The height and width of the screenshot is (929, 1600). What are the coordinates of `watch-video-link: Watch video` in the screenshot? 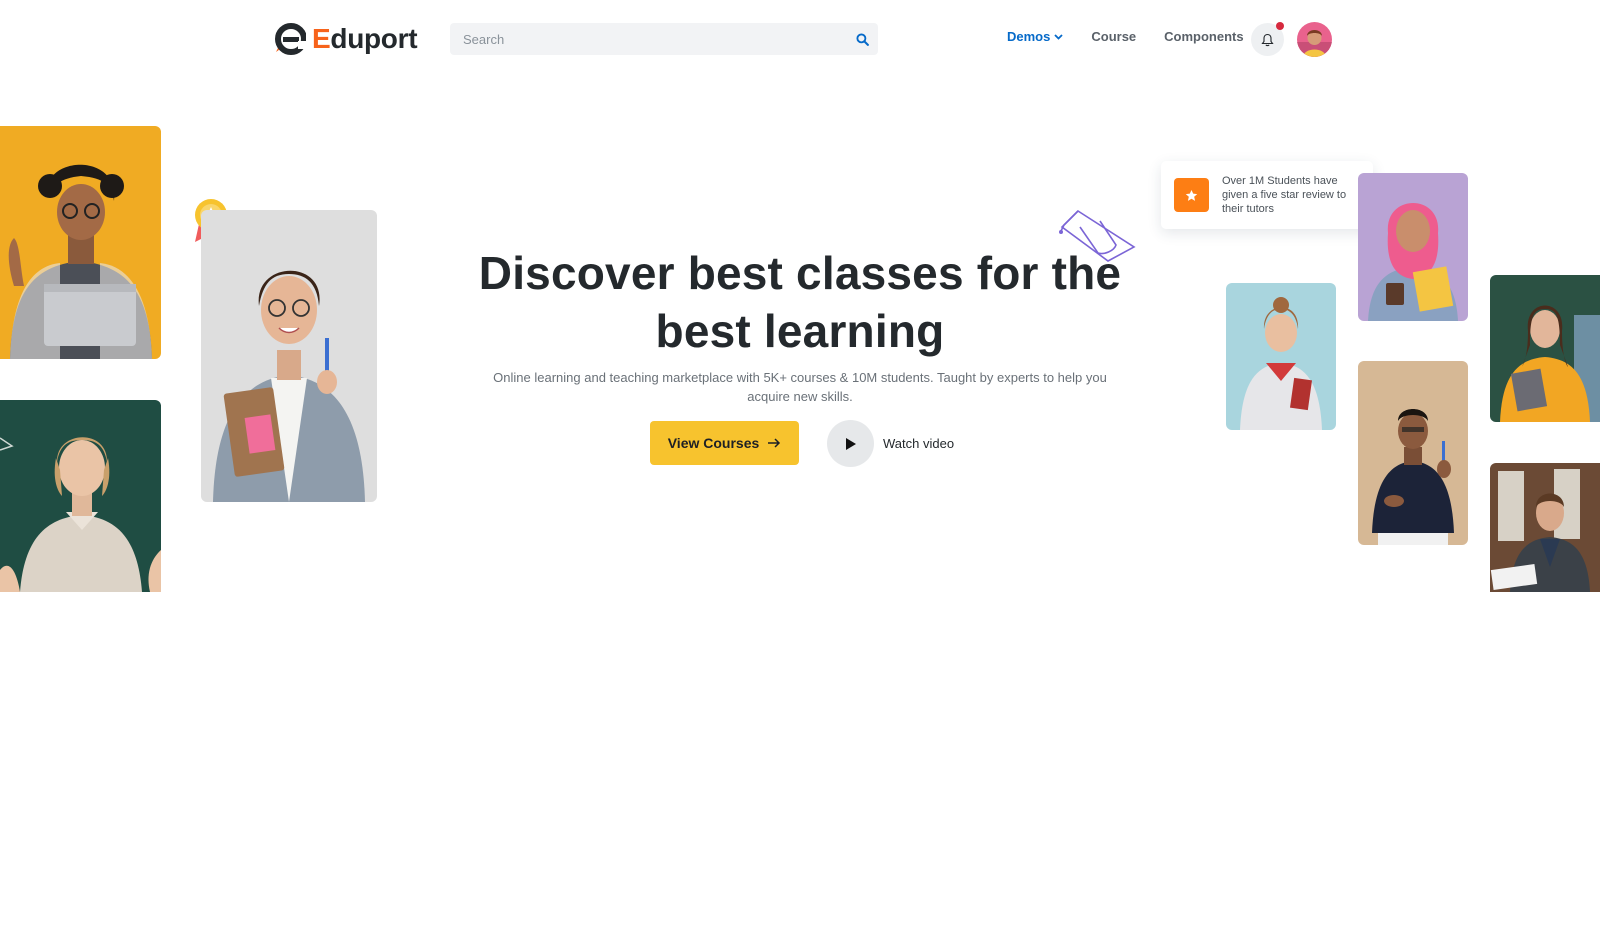 It's located at (918, 443).